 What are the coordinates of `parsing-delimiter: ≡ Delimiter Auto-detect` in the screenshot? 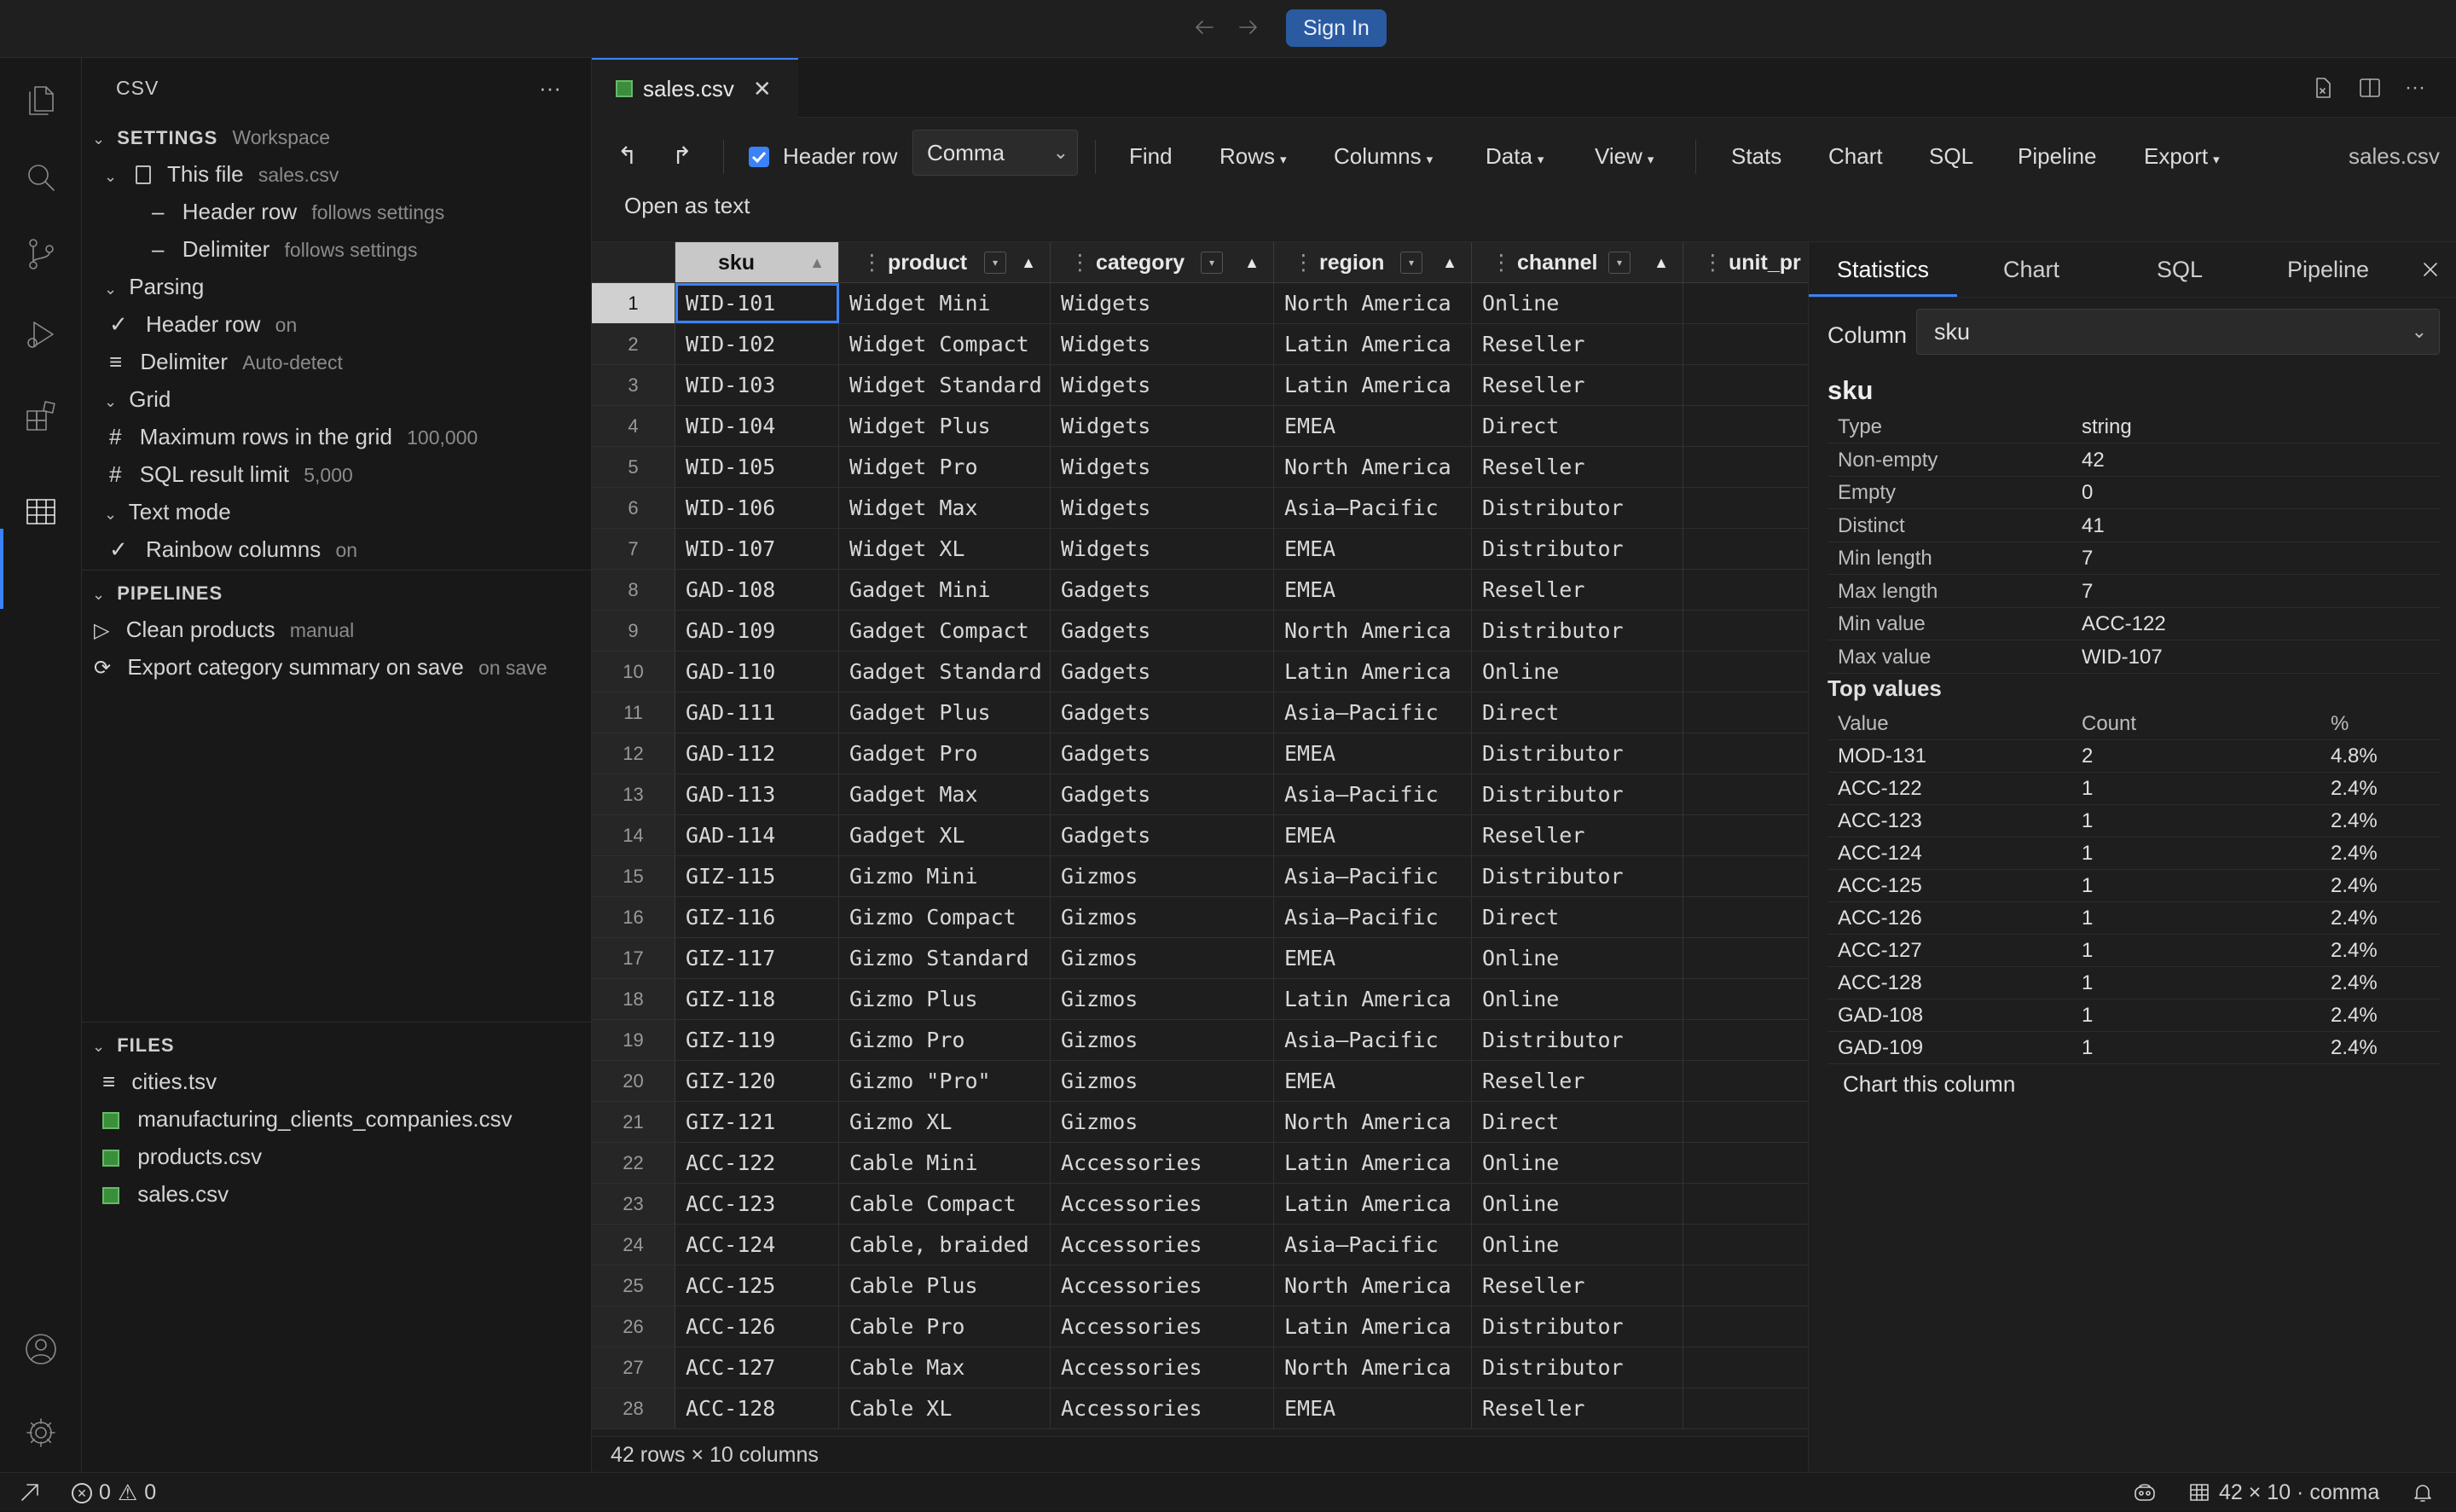 It's located at (226, 361).